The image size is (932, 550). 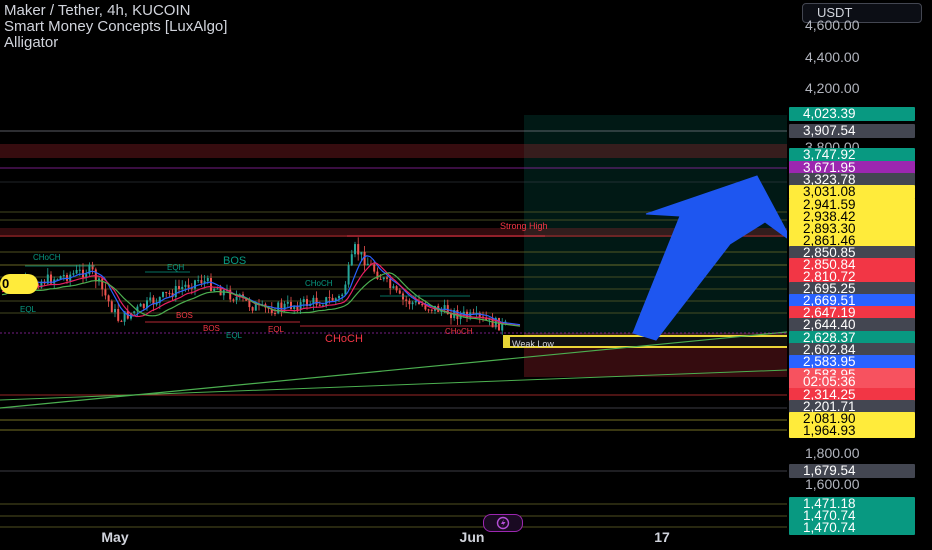 I want to click on y-tick-label: 4,200.00, so click(x=832, y=88).